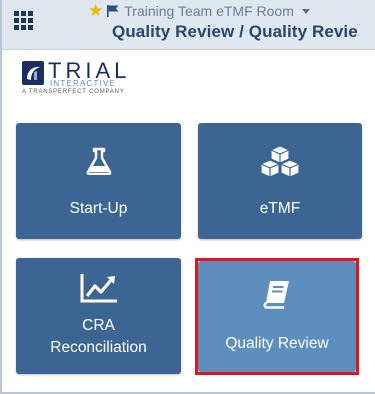 The width and height of the screenshot is (375, 394). What do you see at coordinates (113, 11) in the screenshot?
I see `flag-icon` at bounding box center [113, 11].